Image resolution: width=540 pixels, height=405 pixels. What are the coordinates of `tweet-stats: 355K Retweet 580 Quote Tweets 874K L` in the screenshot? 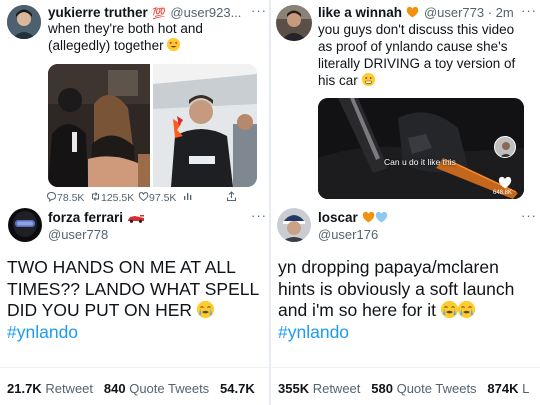 It's located at (403, 388).